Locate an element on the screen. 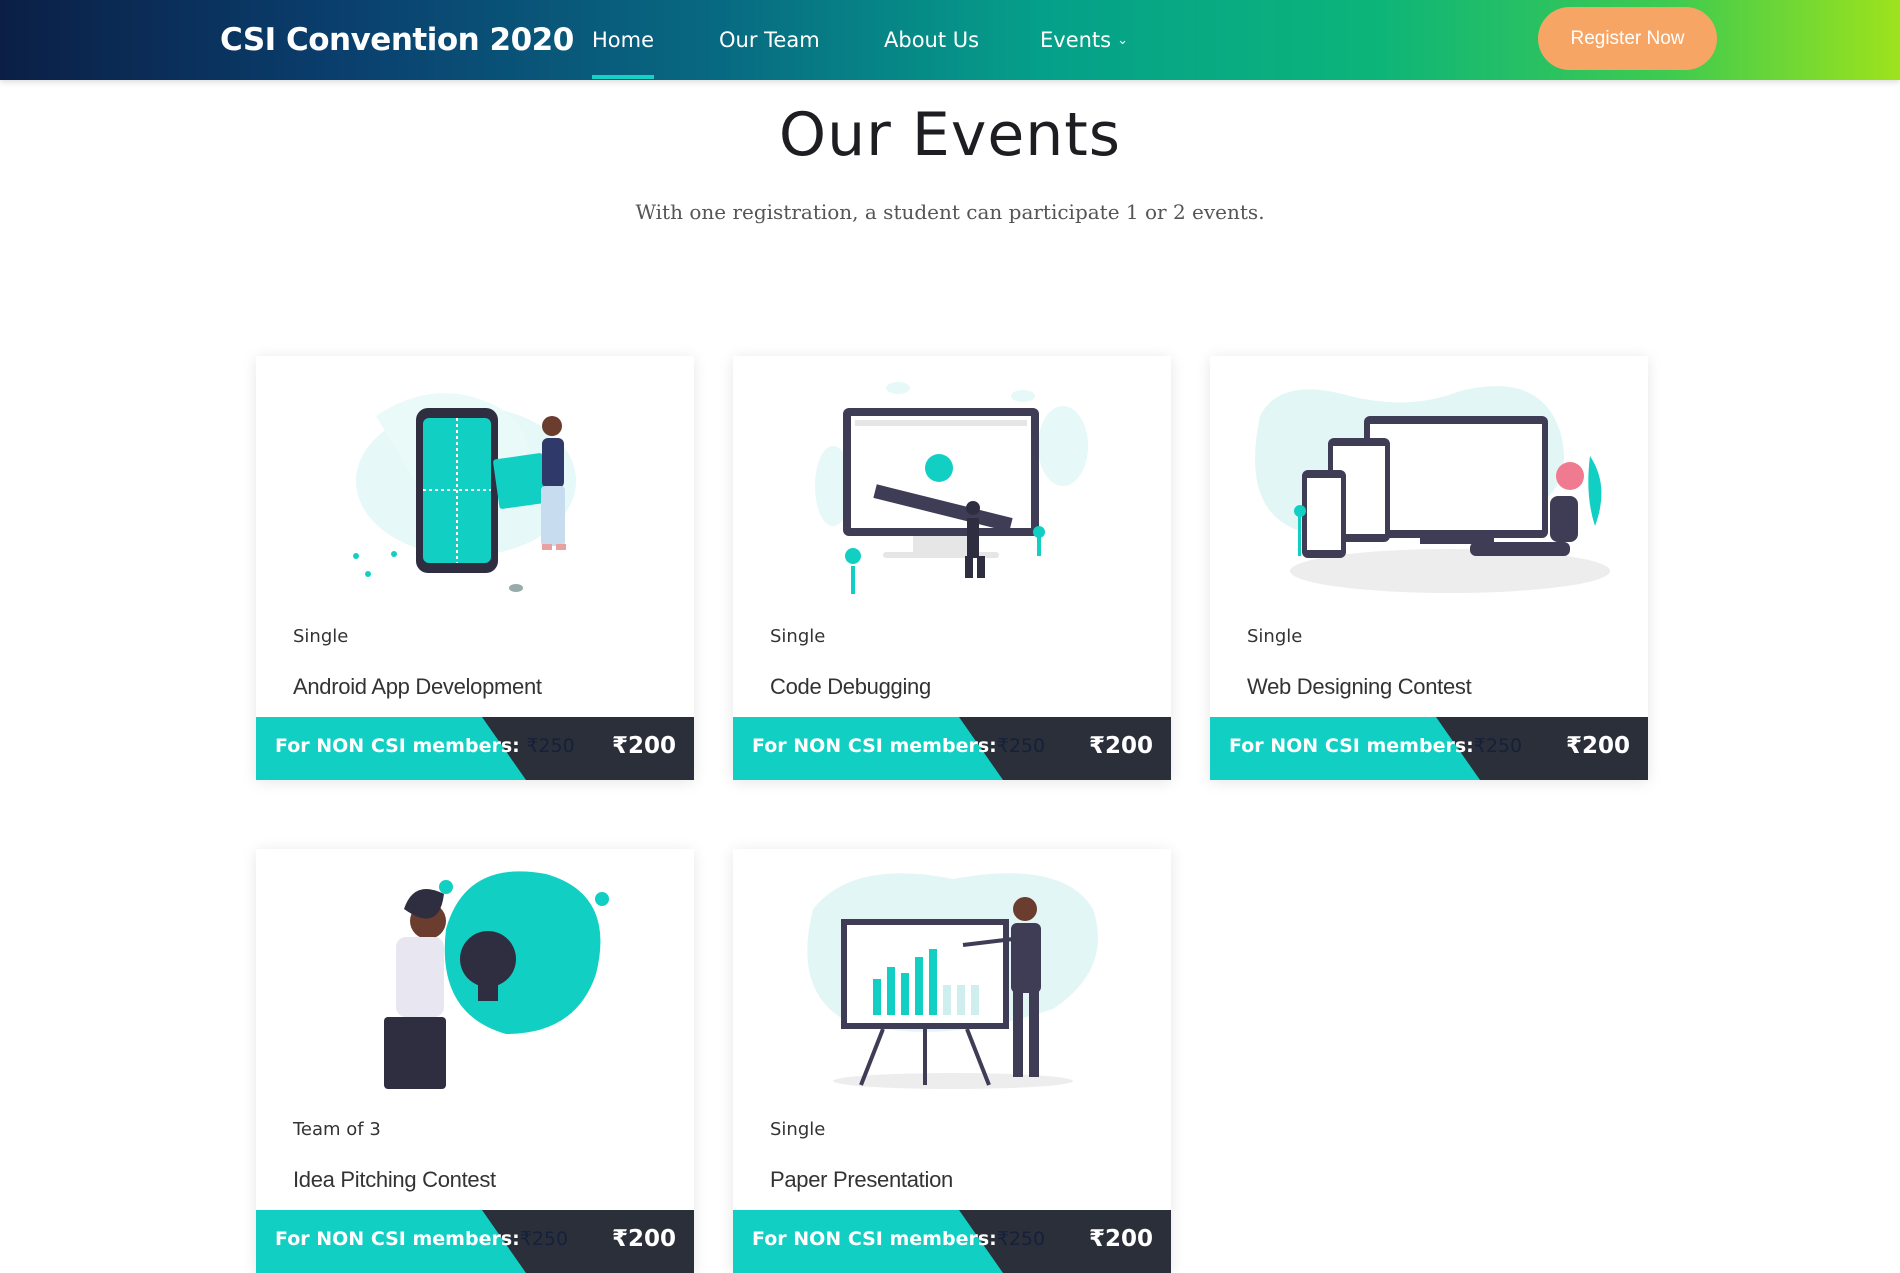  event-title: Code Debugging is located at coordinates (850, 686).